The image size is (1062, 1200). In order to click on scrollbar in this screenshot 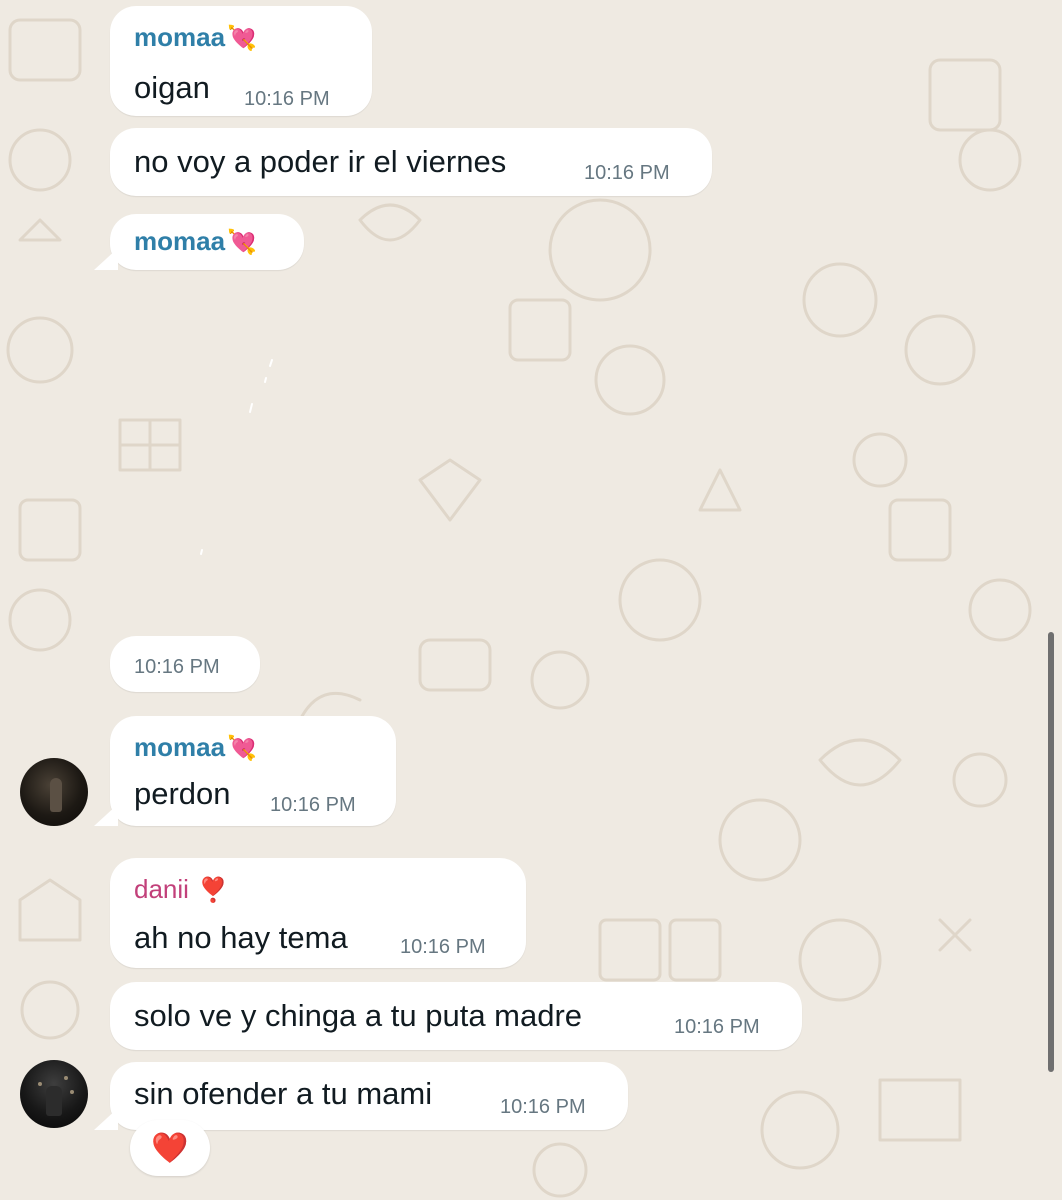, I will do `click(1051, 852)`.